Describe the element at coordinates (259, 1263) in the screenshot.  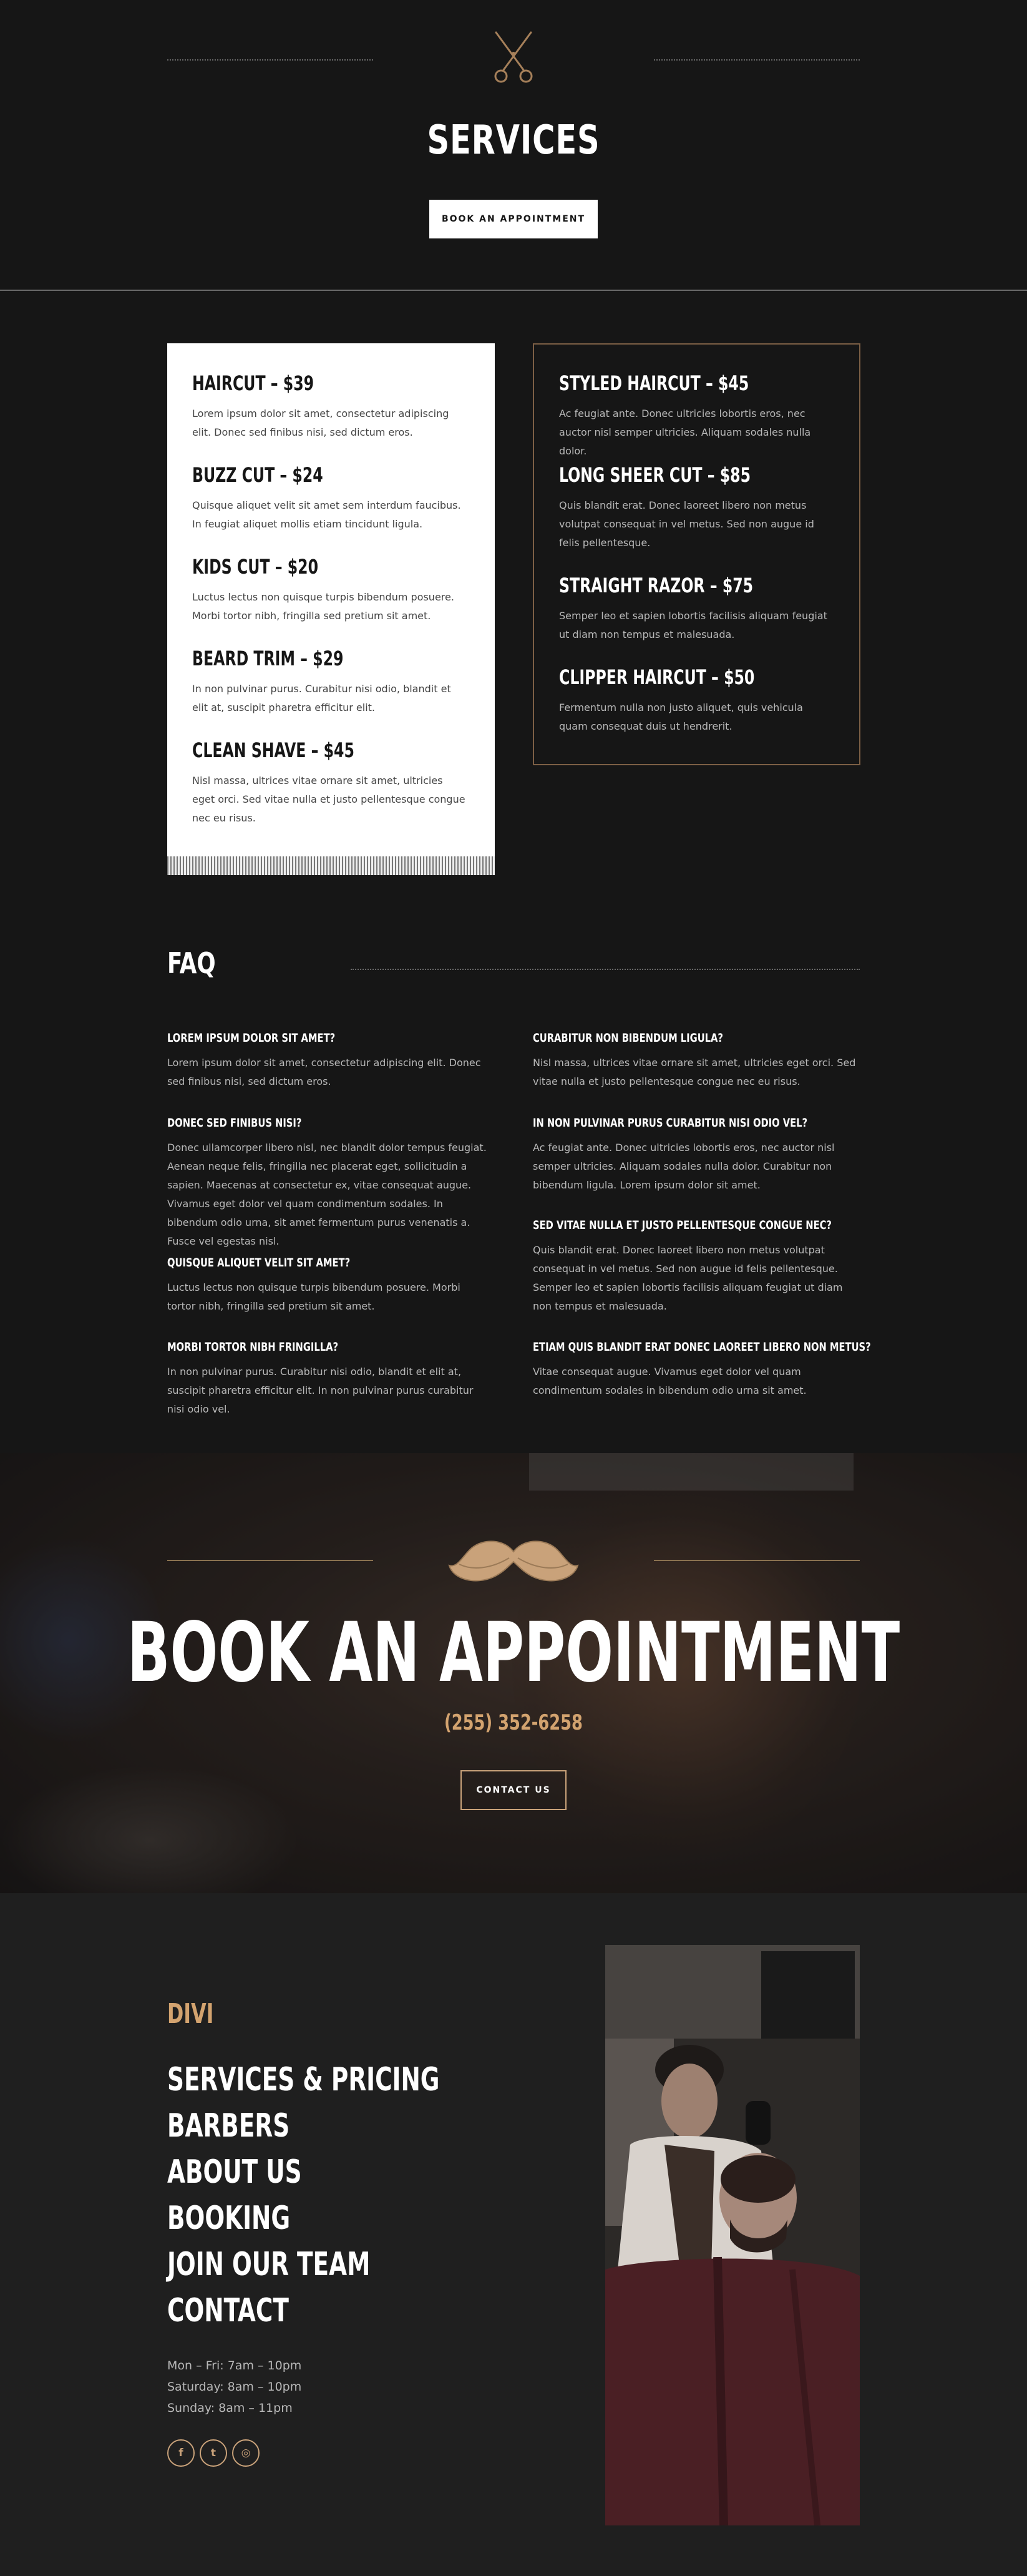
I see `faq-question: QUISQUE ALIQUET VELIT SIT AMET?` at that location.